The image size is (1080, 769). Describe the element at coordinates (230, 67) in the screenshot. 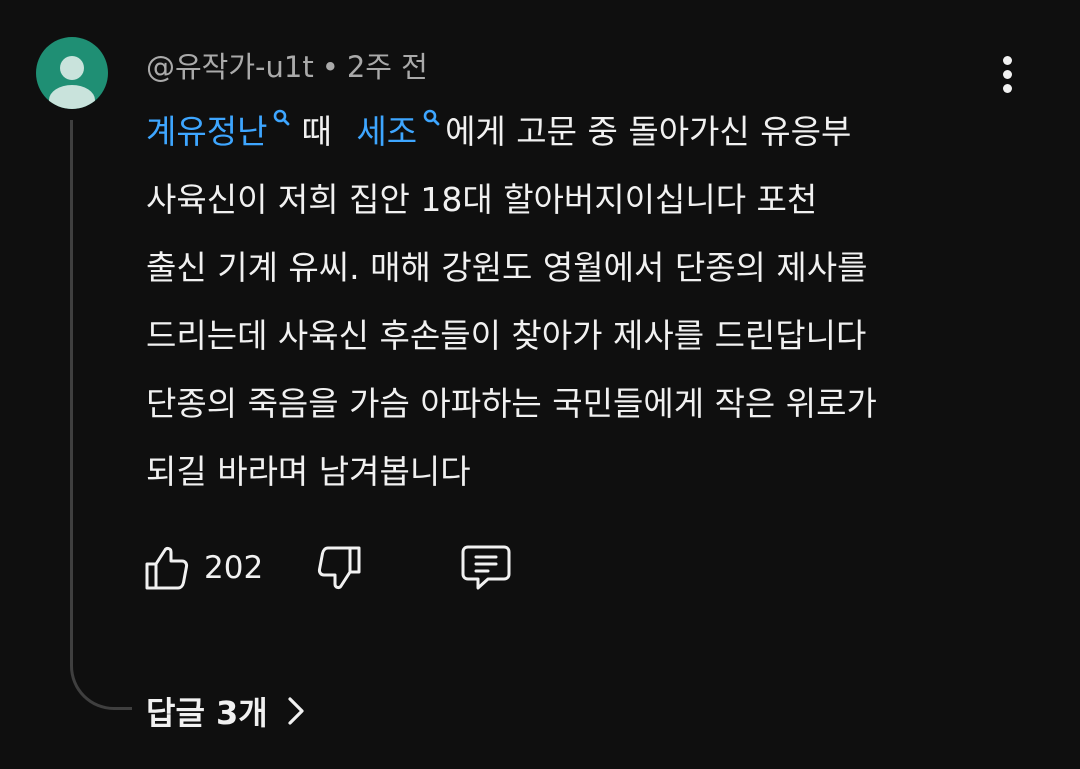

I see `author-name: @유작가-u1t` at that location.